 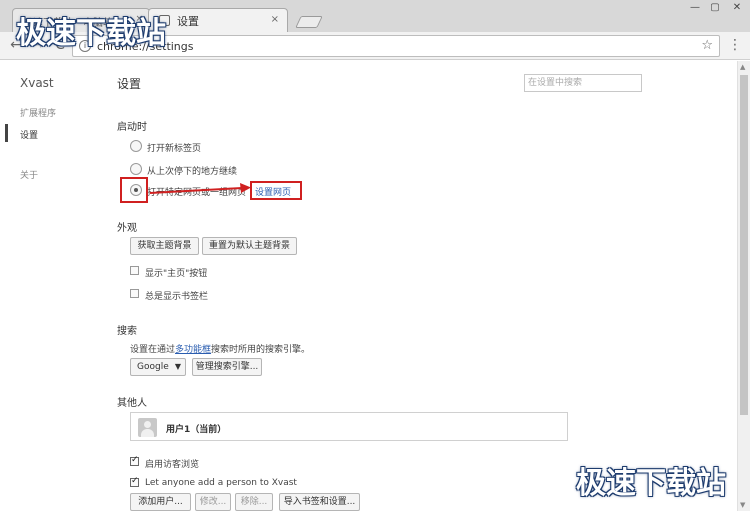 What do you see at coordinates (164, 246) in the screenshot?
I see `get-themes-button: 获取主题背景` at bounding box center [164, 246].